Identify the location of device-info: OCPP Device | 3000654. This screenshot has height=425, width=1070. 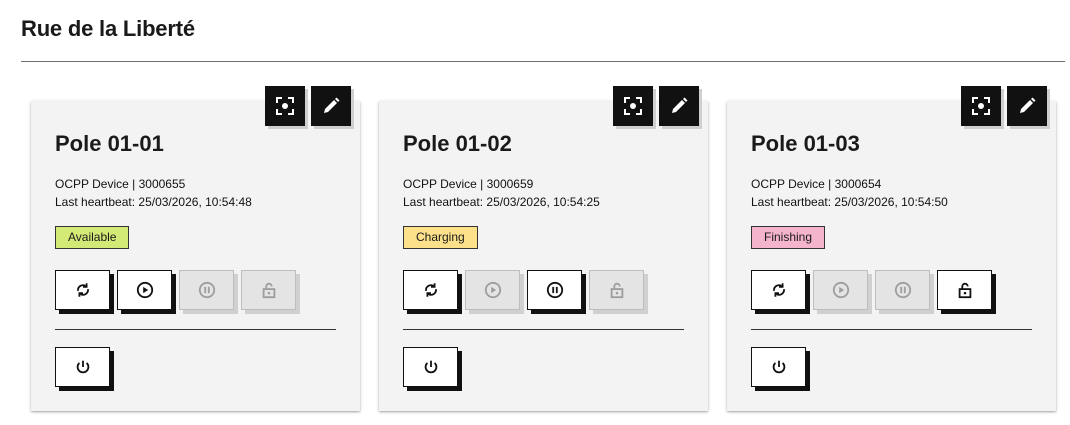
(816, 184).